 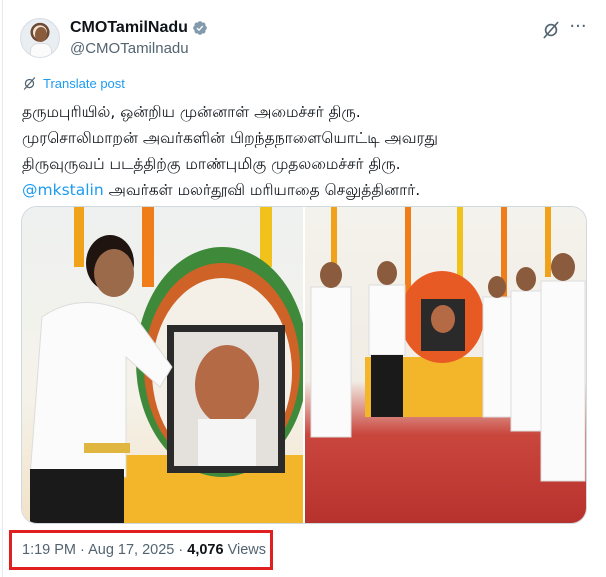 What do you see at coordinates (200, 28) in the screenshot?
I see `verified-badge-icon` at bounding box center [200, 28].